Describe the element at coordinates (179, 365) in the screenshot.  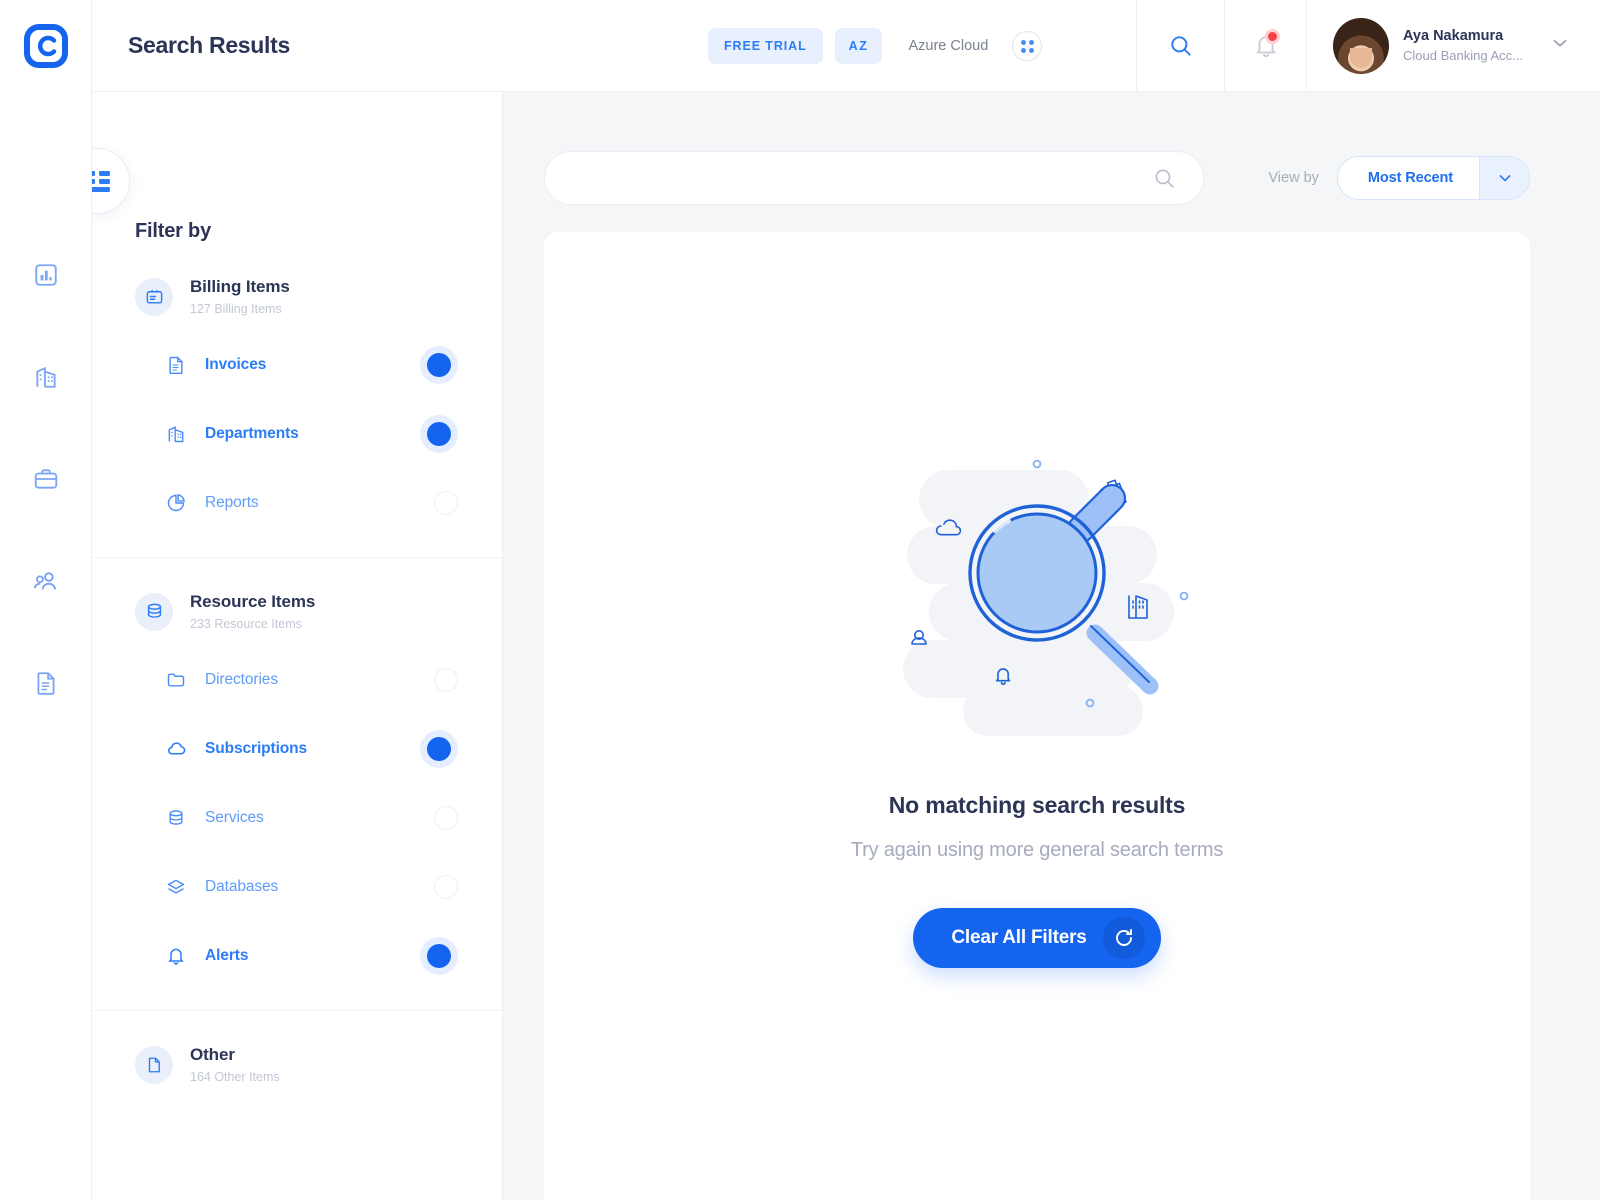
I see `file-text-icon` at that location.